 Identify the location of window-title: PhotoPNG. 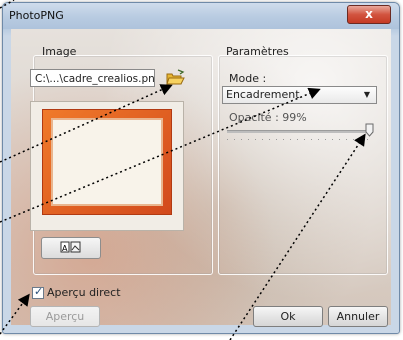
(36, 15).